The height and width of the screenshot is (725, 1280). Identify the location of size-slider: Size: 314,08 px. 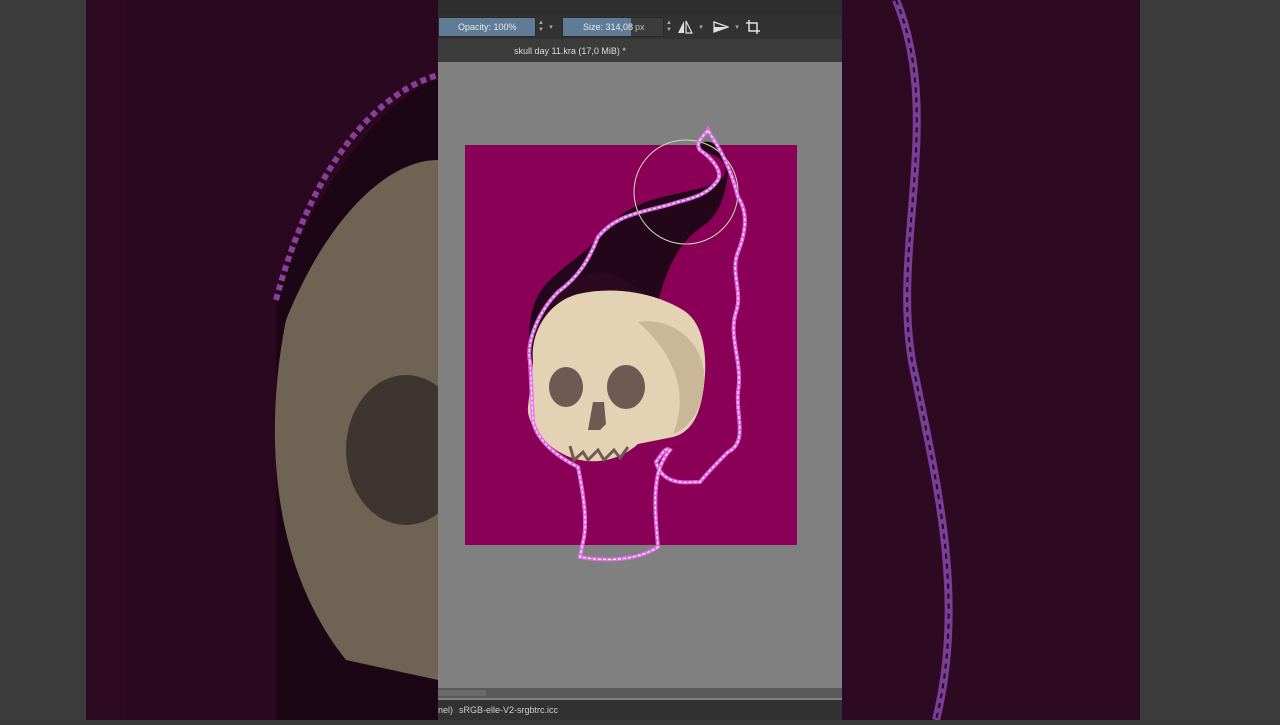
(613, 27).